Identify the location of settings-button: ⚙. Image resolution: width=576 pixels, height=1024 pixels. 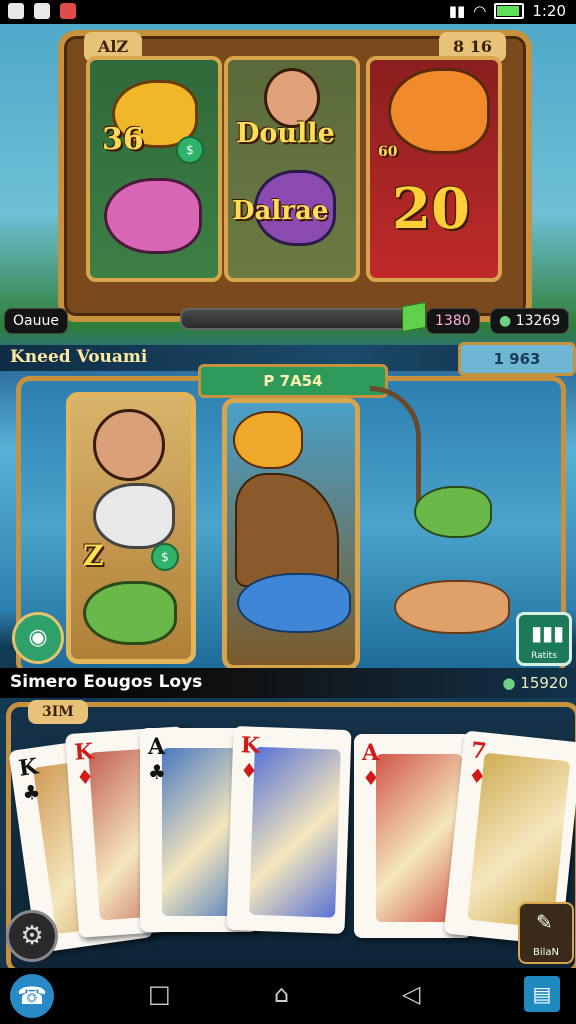
(32, 936).